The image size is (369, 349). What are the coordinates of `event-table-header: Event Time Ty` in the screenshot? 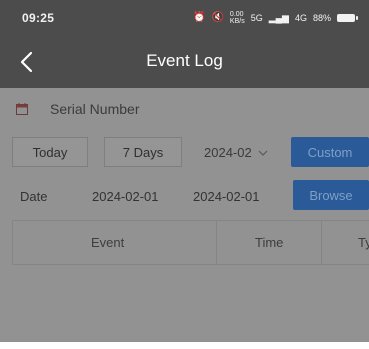 It's located at (190, 242).